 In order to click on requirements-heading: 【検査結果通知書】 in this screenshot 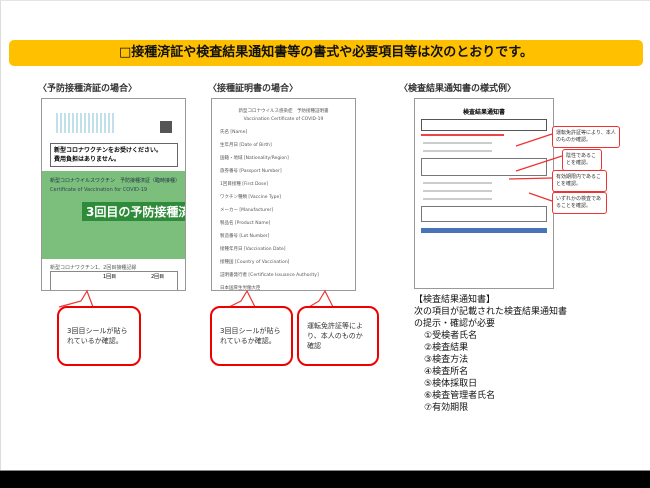, I will do `click(455, 300)`.